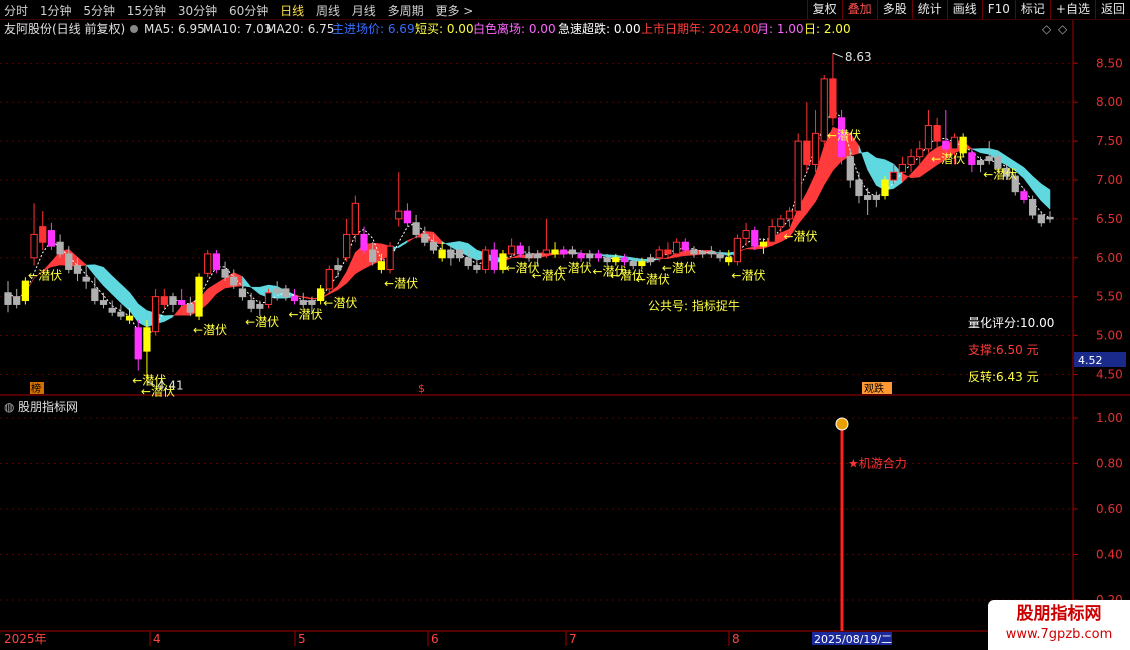 The width and height of the screenshot is (1130, 650). What do you see at coordinates (1109, 509) in the screenshot?
I see `sub-tick-label: 0.60` at bounding box center [1109, 509].